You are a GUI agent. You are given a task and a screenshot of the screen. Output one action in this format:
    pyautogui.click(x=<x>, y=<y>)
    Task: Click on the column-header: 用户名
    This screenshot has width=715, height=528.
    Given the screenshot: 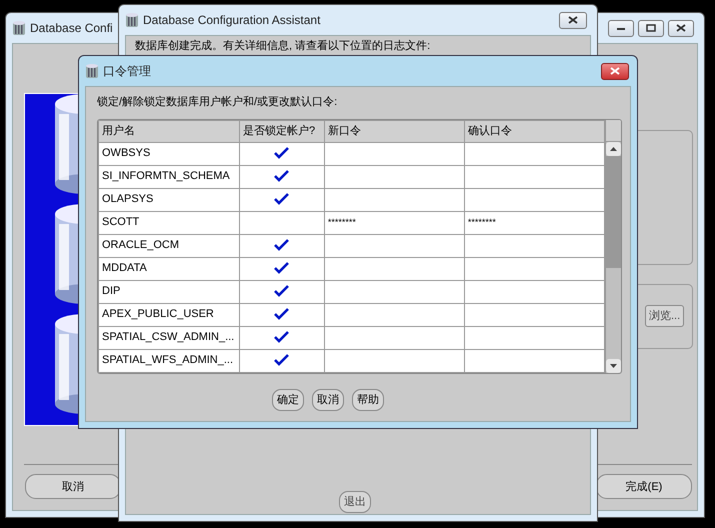 What is the action you would take?
    pyautogui.click(x=169, y=131)
    